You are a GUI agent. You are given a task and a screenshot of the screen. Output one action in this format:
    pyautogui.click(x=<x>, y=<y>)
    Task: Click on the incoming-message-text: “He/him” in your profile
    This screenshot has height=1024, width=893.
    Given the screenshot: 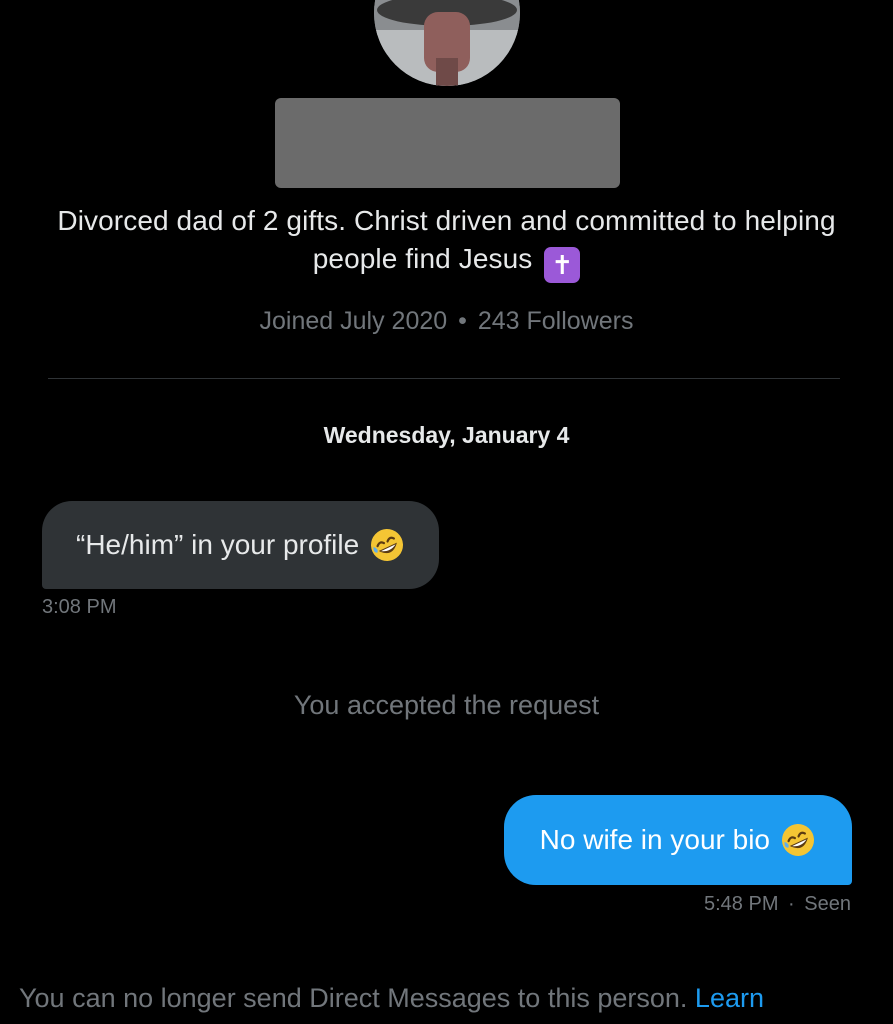 What is the action you would take?
    pyautogui.click(x=218, y=544)
    